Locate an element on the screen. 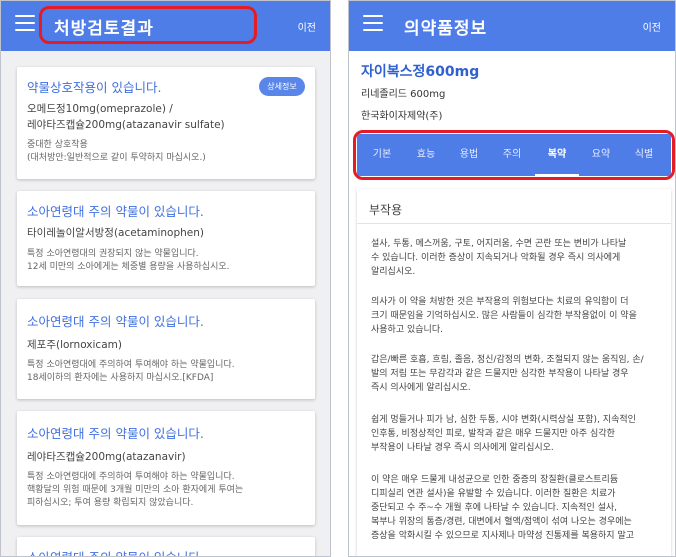  drug-line: 레야타즈캡슐200mg(atazanavir sulfate) is located at coordinates (126, 125).